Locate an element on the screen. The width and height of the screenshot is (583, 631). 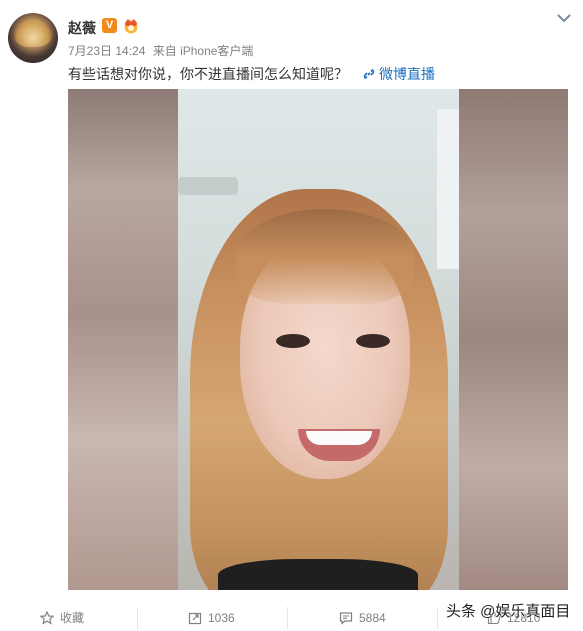
repost-count: 1036 is located at coordinates (221, 617).